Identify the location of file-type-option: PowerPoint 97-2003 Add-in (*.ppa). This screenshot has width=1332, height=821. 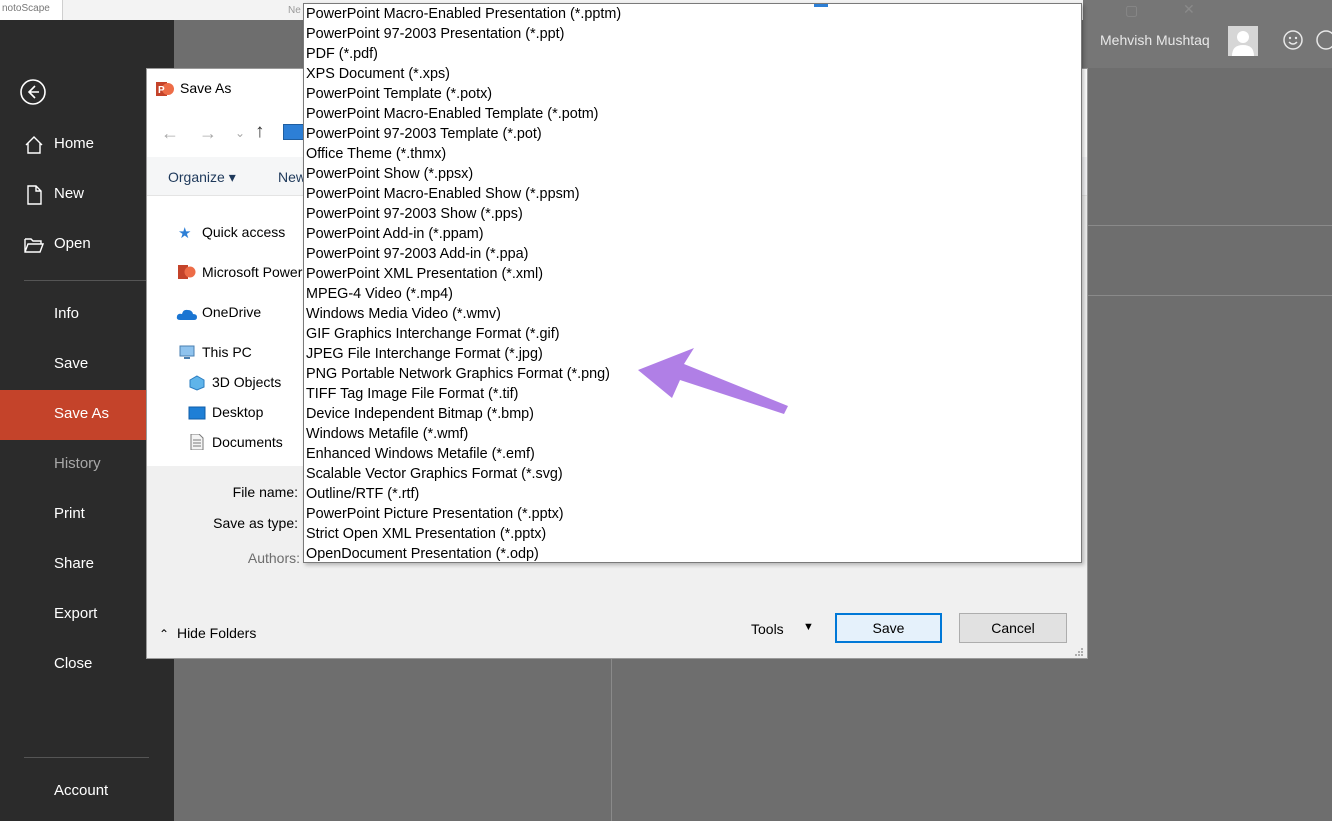
(691, 254).